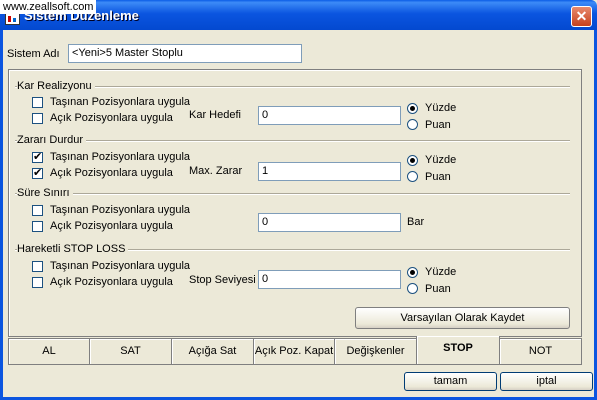 This screenshot has width=597, height=400. I want to click on tab-acik-poz-kapat: Açık Poz. Kapat, so click(294, 351).